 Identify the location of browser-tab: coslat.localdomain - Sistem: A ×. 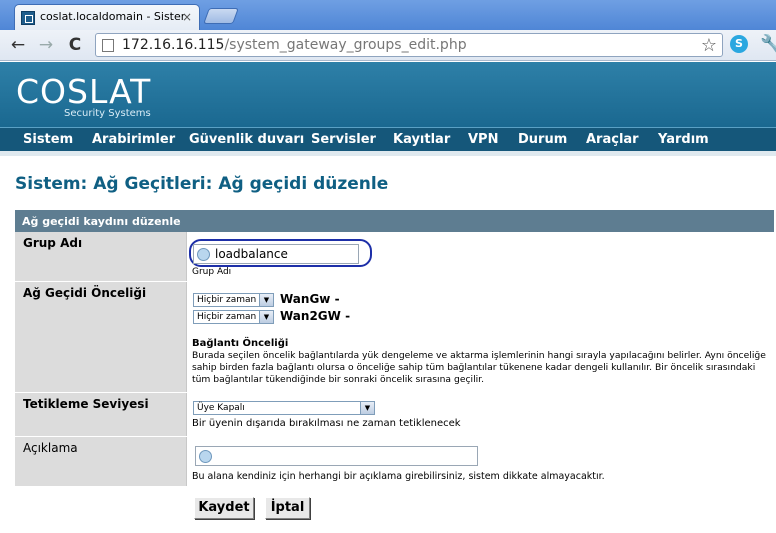
(107, 17).